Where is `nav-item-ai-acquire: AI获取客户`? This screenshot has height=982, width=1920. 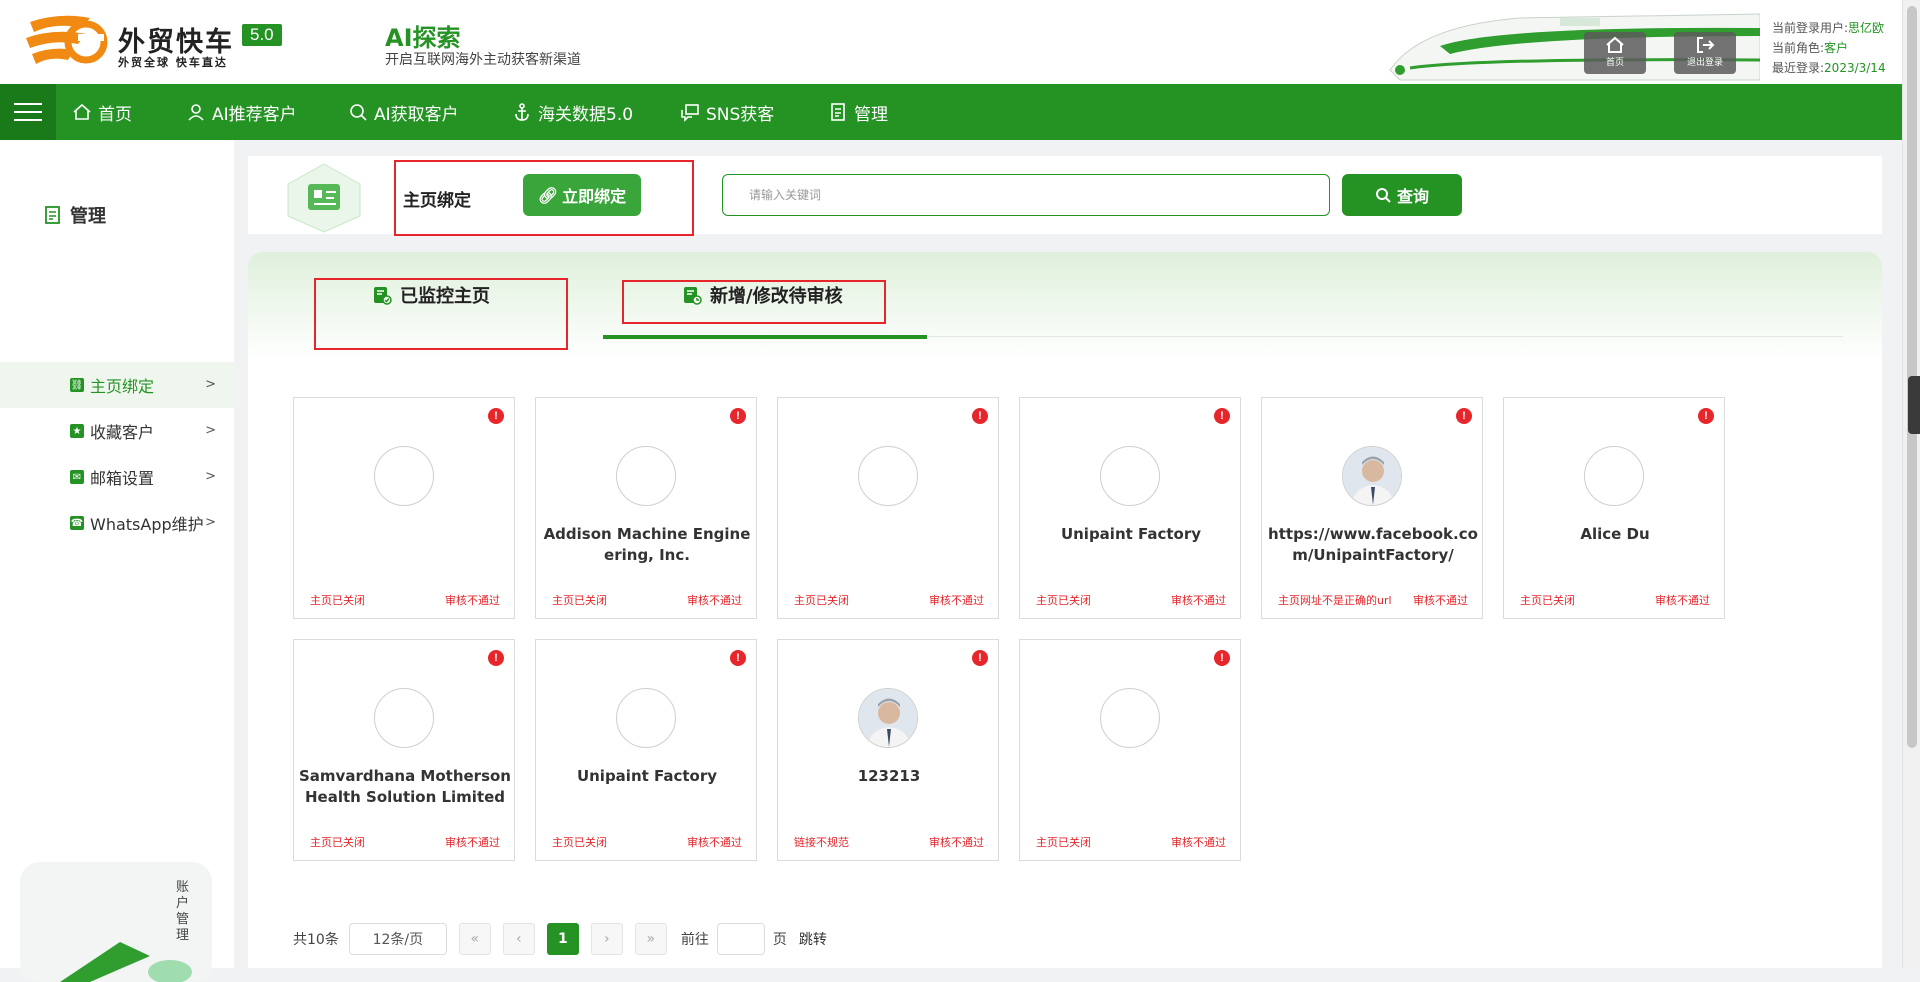 nav-item-ai-acquire: AI获取客户 is located at coordinates (403, 112).